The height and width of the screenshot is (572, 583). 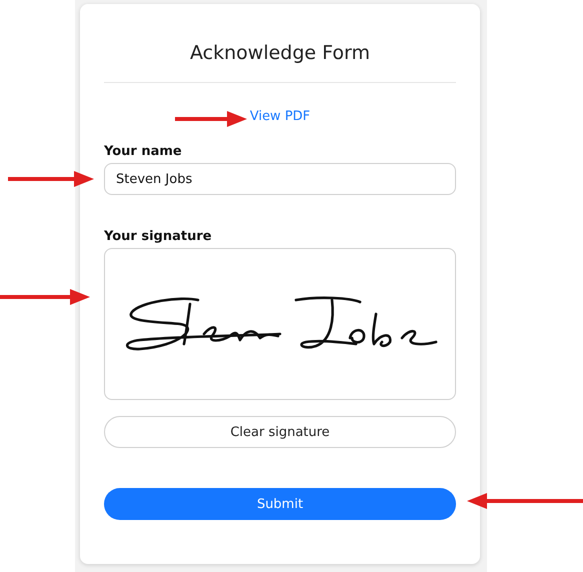 I want to click on submit-button: Submit, so click(x=280, y=504).